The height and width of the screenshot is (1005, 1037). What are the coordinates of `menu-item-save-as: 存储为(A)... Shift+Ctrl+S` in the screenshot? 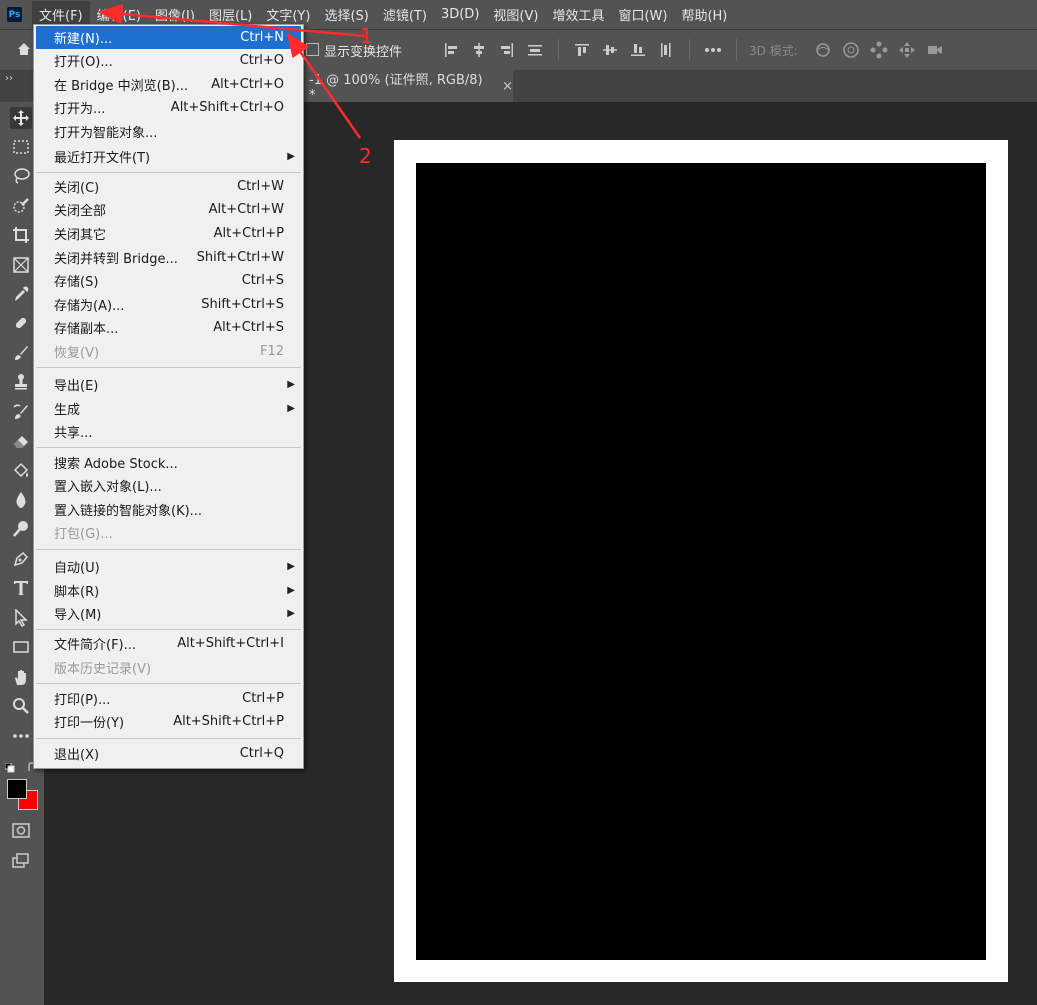 It's located at (168, 304).